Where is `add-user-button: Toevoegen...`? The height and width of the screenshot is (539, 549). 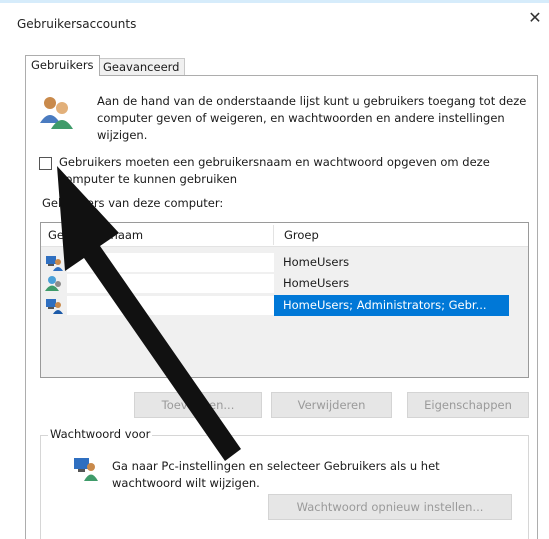 add-user-button: Toevoegen... is located at coordinates (198, 405).